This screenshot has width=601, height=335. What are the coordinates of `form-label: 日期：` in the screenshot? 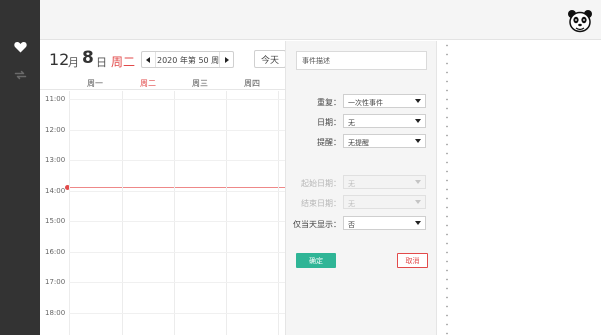 It's located at (329, 122).